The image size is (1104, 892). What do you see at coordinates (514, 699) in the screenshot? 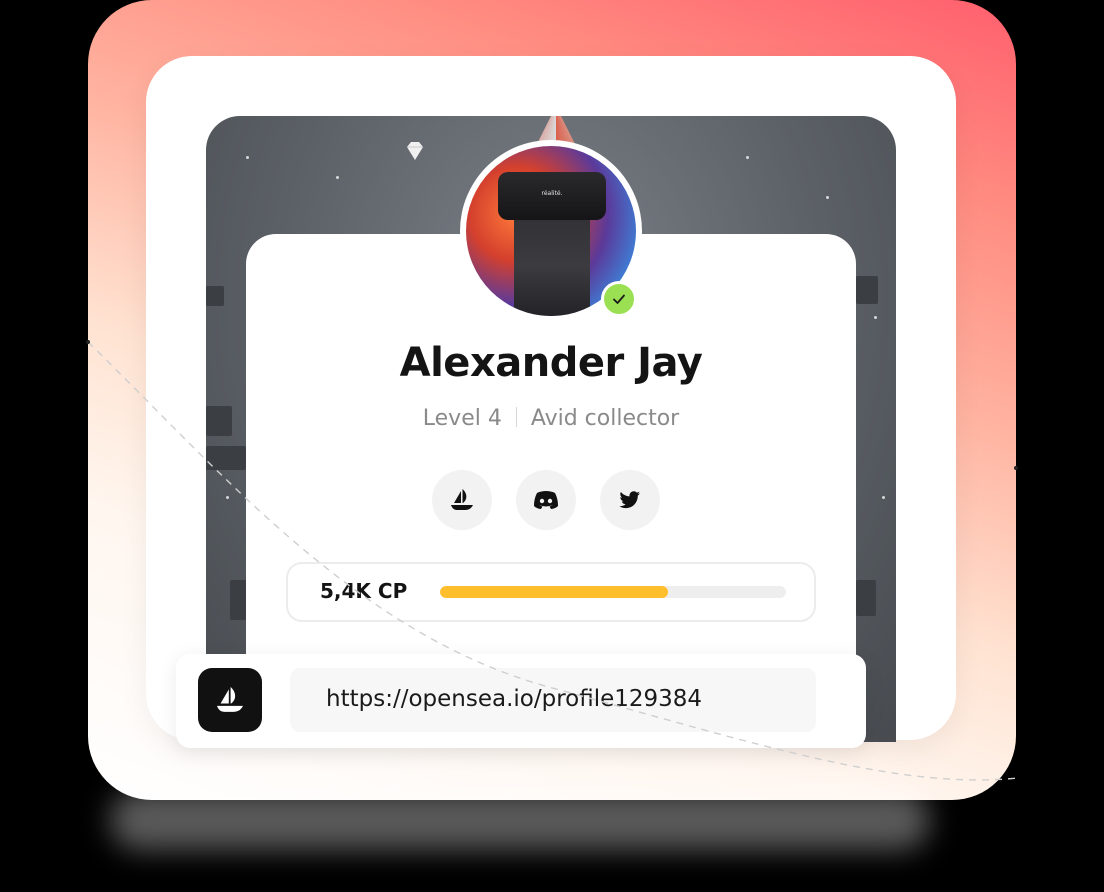
I see `url-text: https://opensea.io/profile129384` at bounding box center [514, 699].